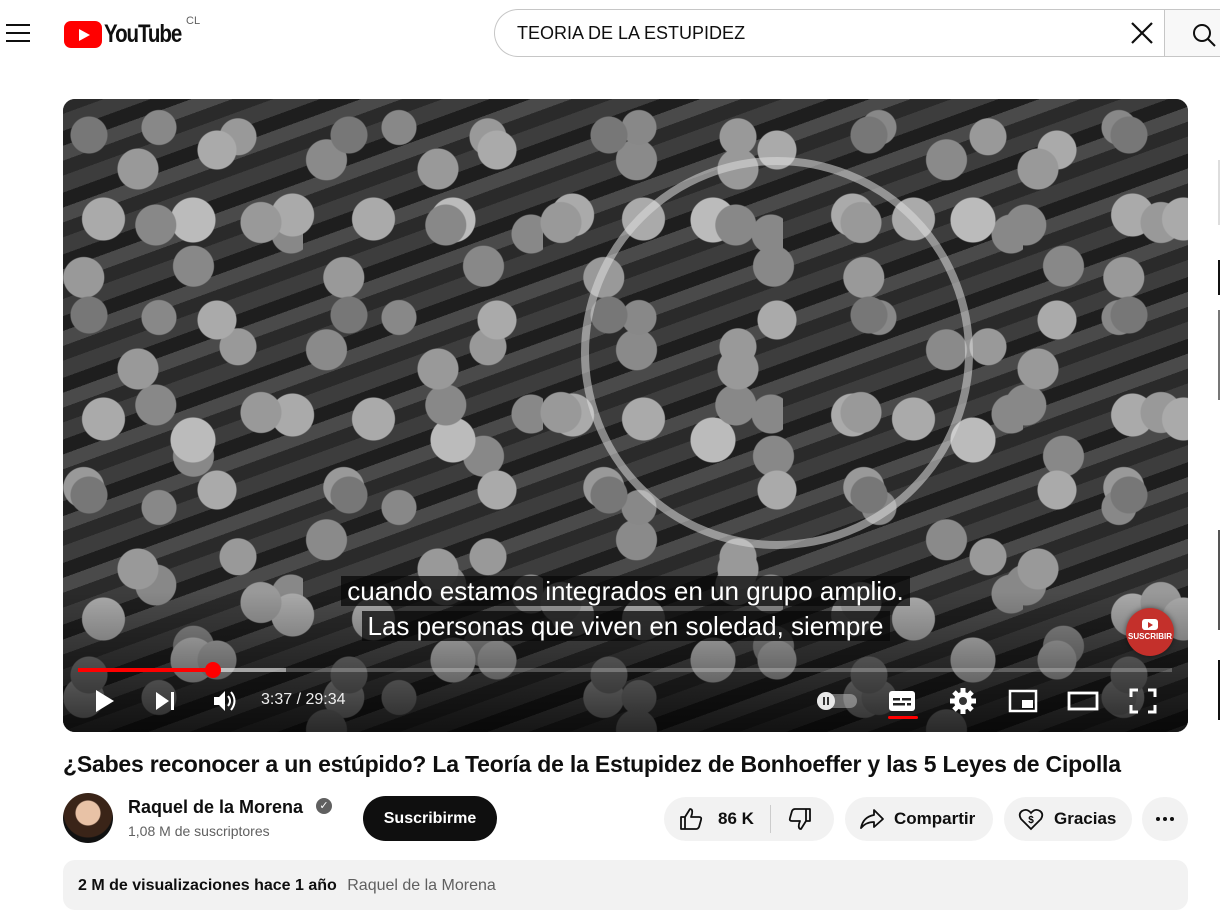 This screenshot has height=910, width=1220. Describe the element at coordinates (225, 701) in the screenshot. I see `volume-icon` at that location.